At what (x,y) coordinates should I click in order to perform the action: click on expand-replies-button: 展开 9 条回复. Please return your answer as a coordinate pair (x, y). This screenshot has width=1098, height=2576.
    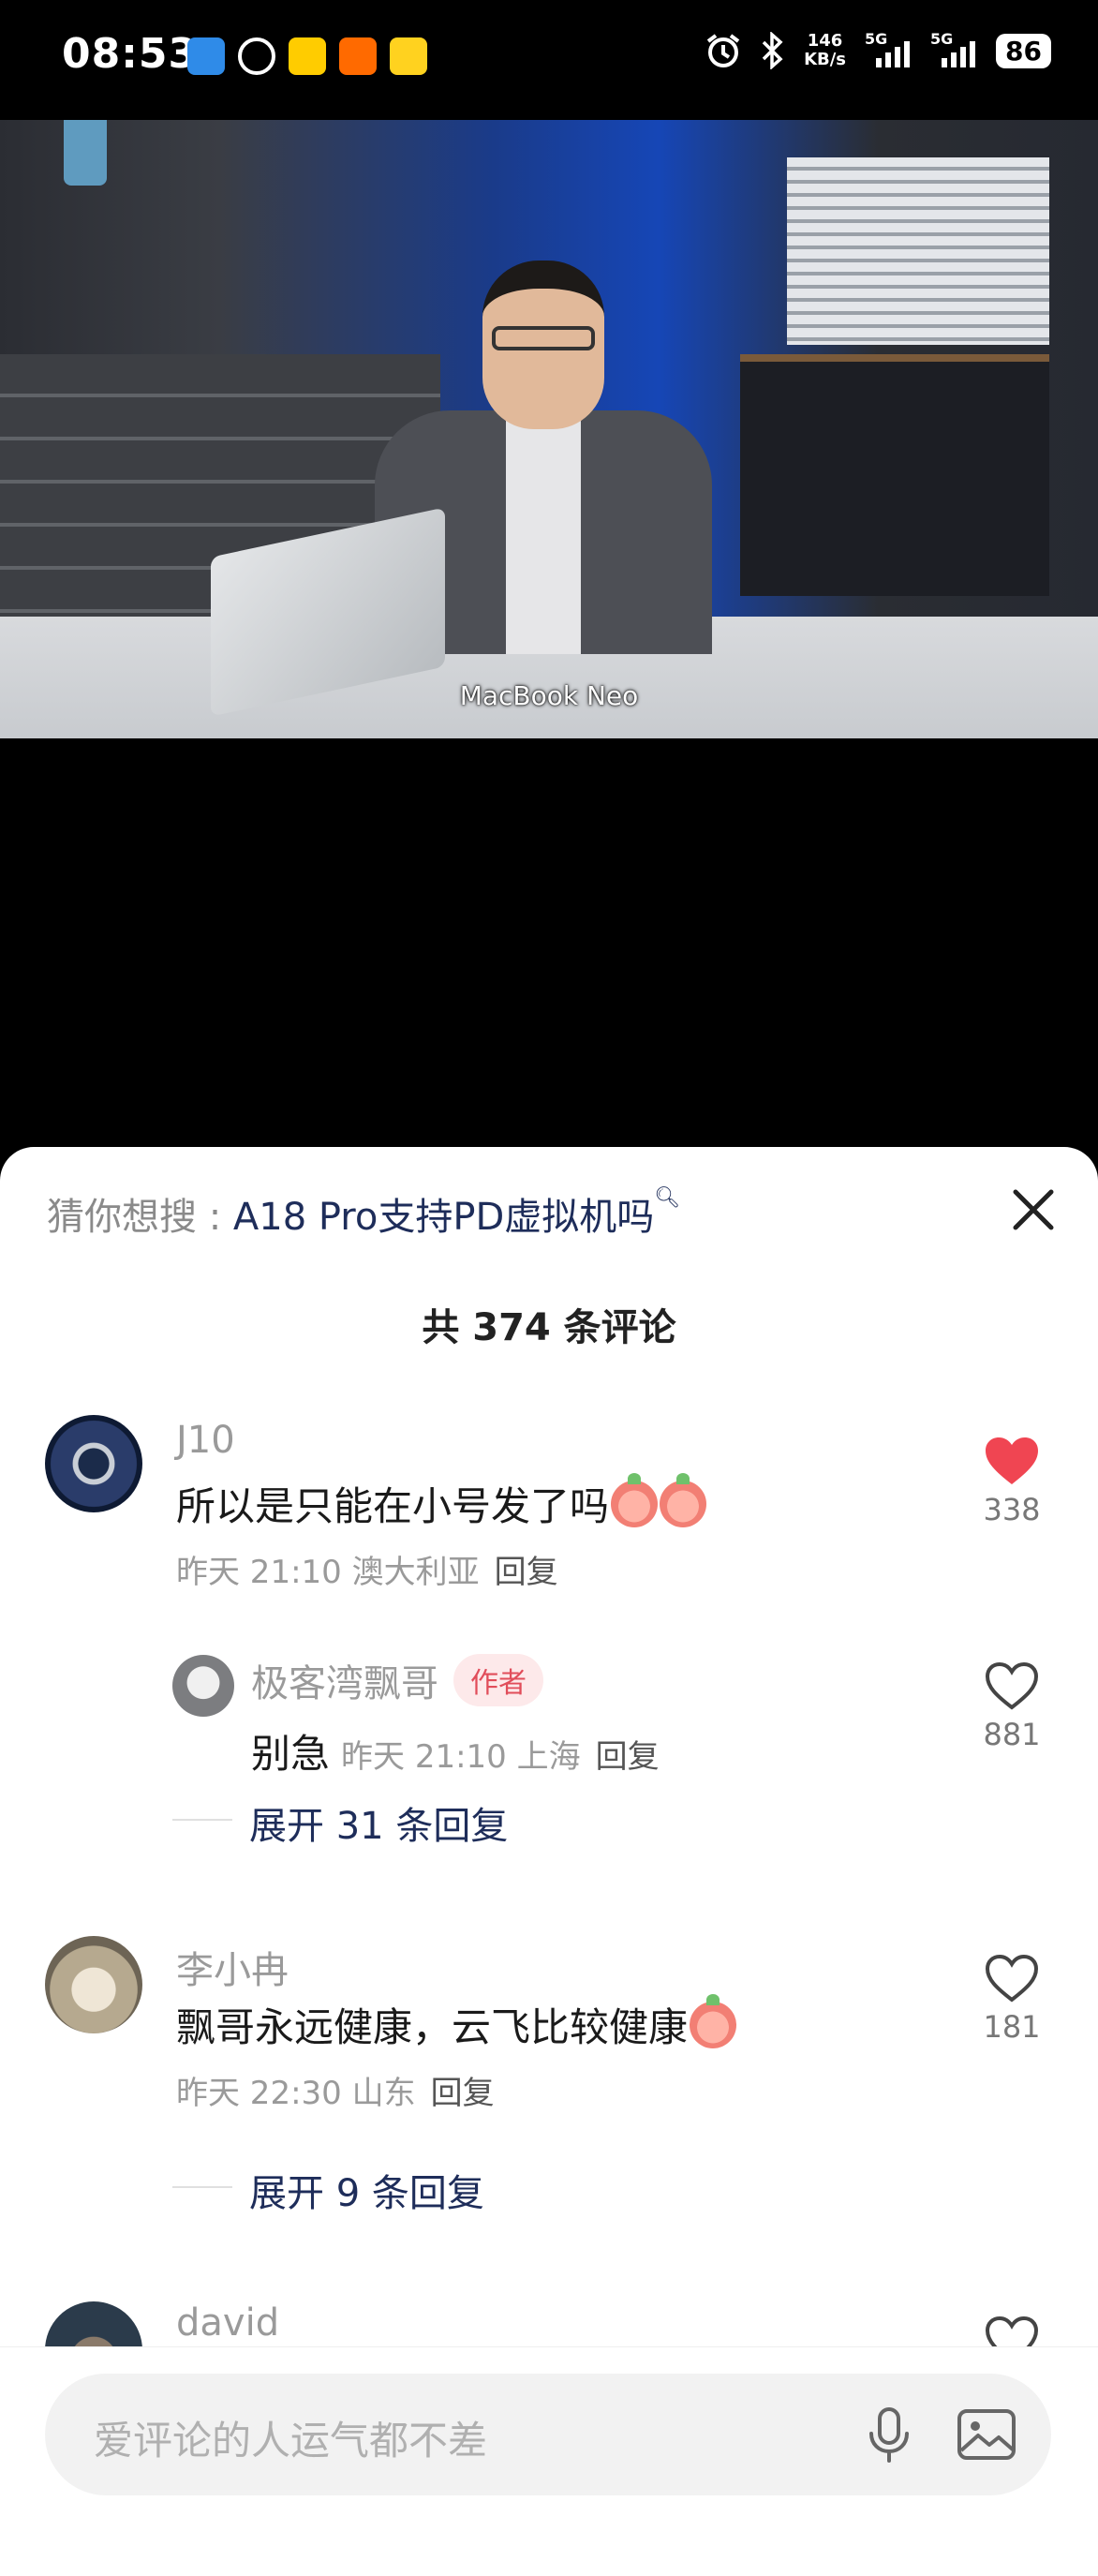
    Looking at the image, I should click on (328, 2190).